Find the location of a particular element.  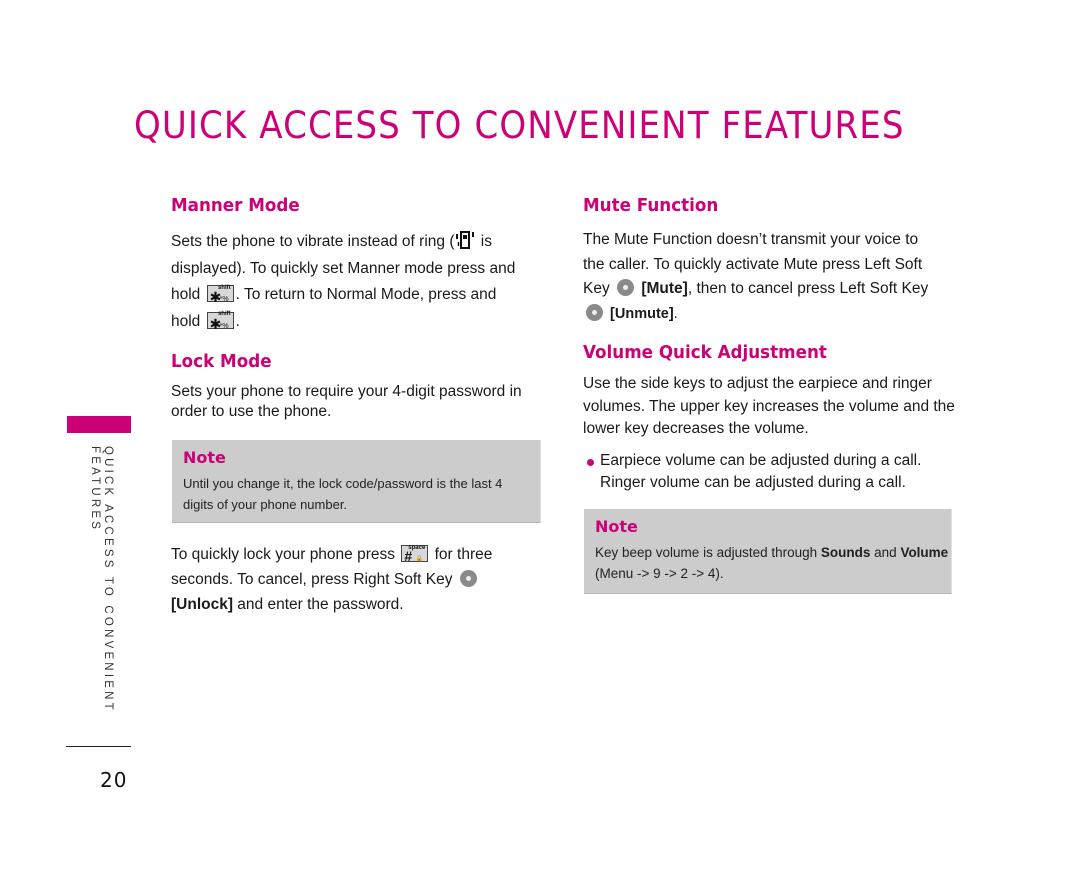

manner-mode-heading: Manner Mode is located at coordinates (235, 205).